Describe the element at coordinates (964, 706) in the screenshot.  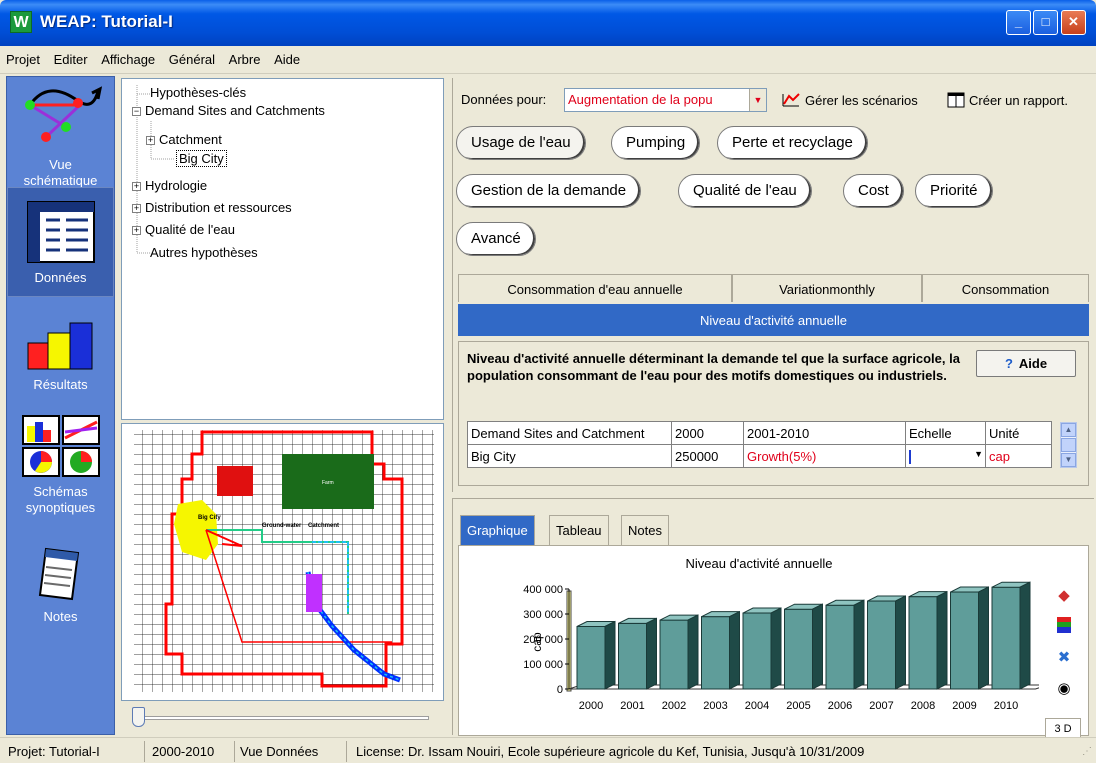
I see `x-tick-label: 2009` at that location.